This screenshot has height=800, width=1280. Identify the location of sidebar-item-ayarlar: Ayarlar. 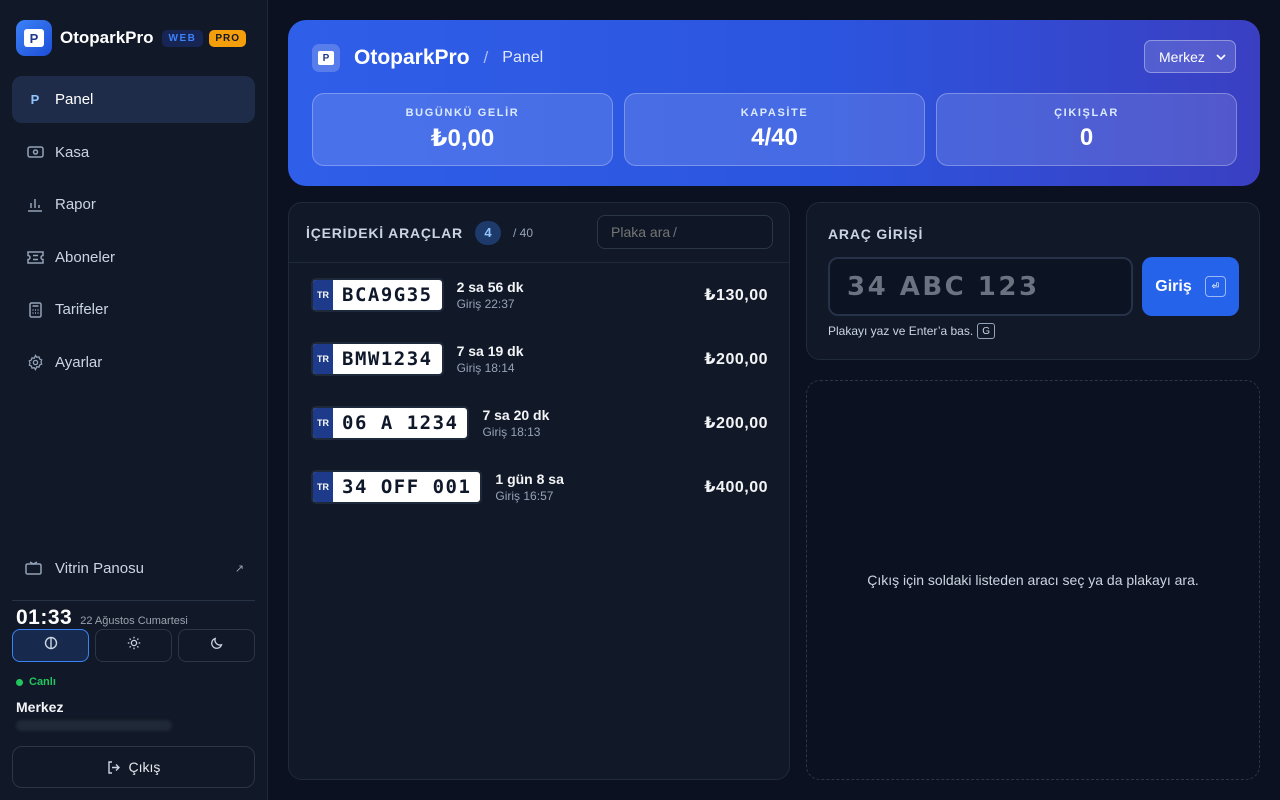
(133, 362).